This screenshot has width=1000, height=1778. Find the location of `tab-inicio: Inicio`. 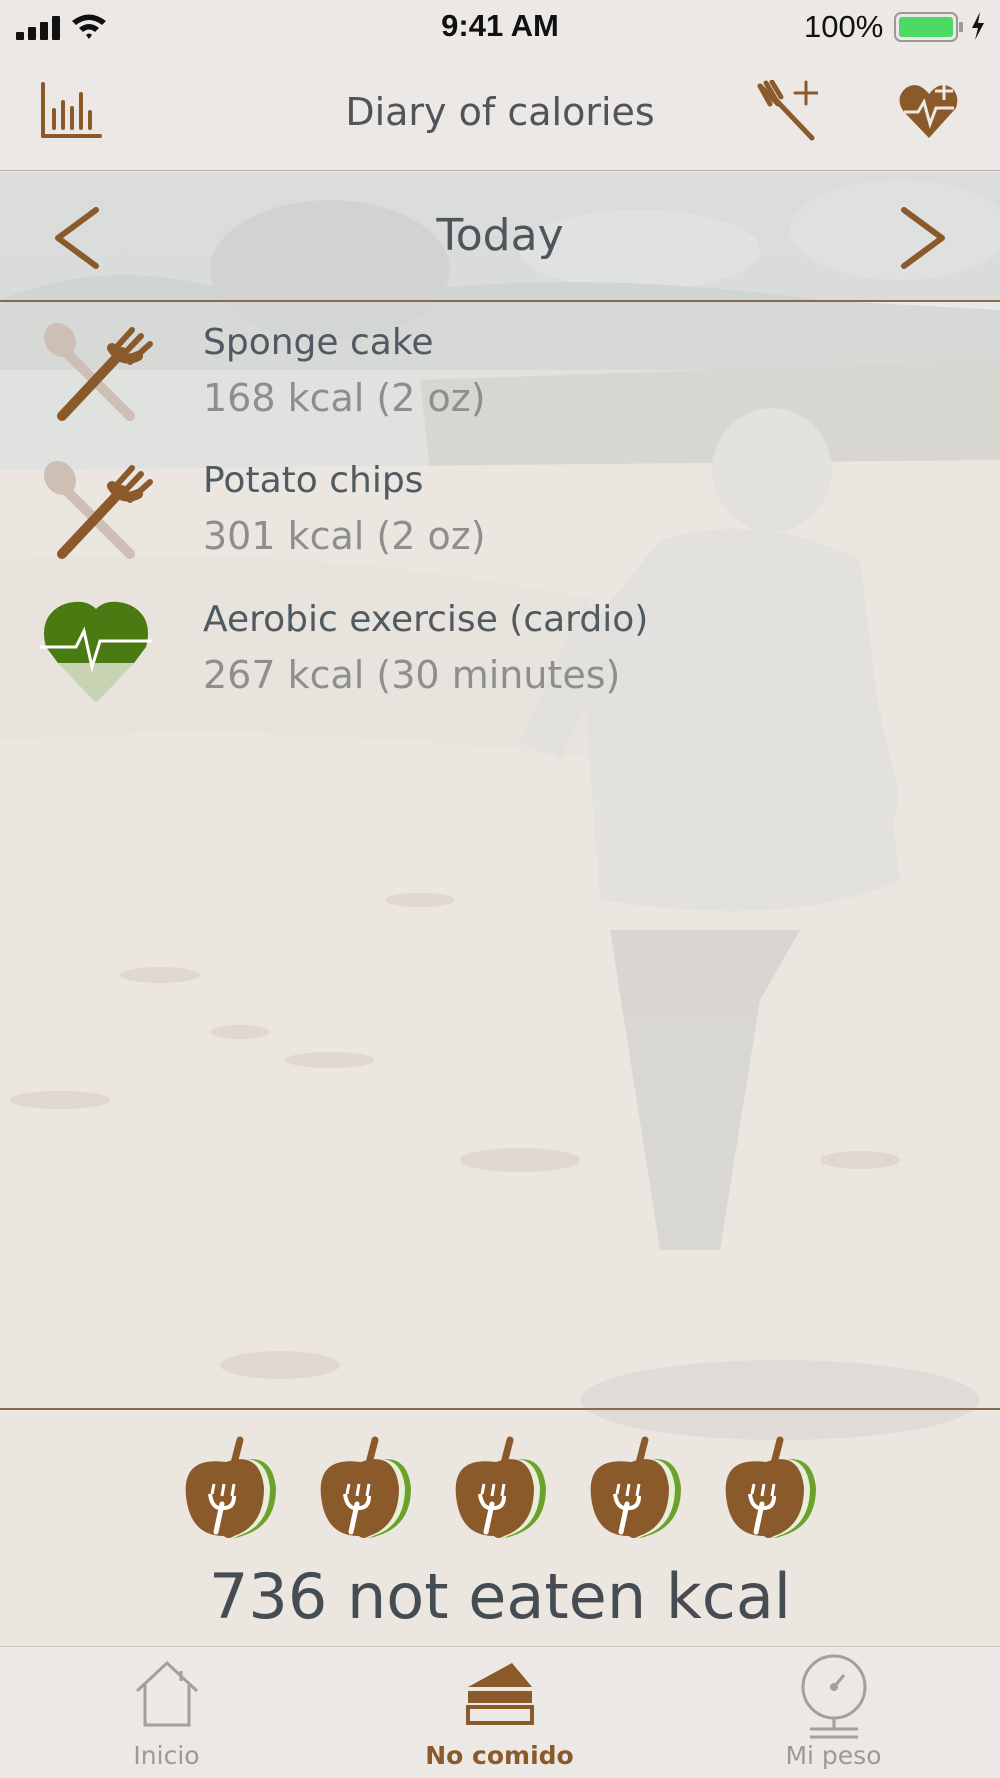

tab-inicio: Inicio is located at coordinates (166, 1712).